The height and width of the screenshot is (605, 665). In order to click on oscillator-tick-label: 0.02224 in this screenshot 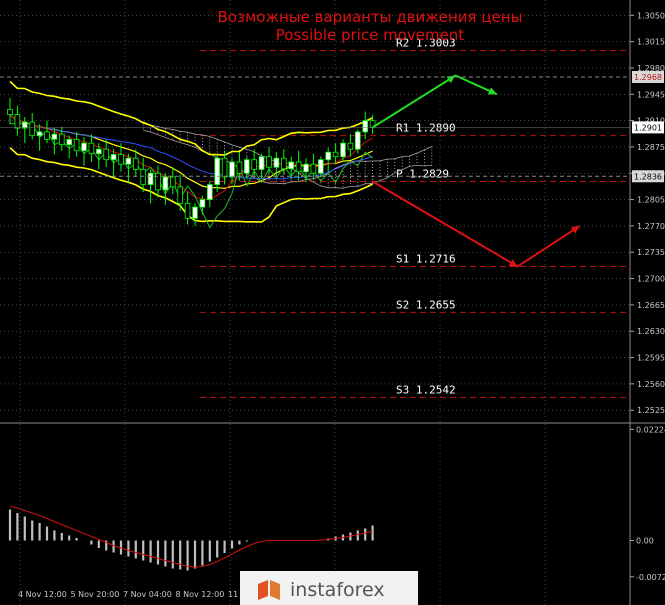, I will do `click(650, 429)`.